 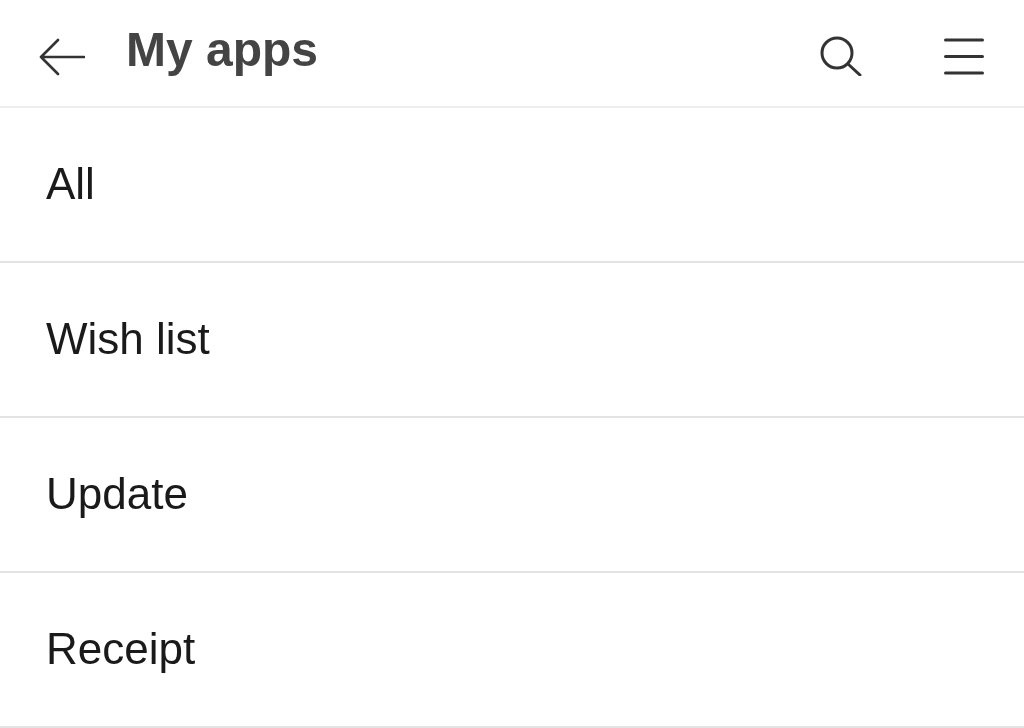 I want to click on menu-item-label: Receipt, so click(x=121, y=648).